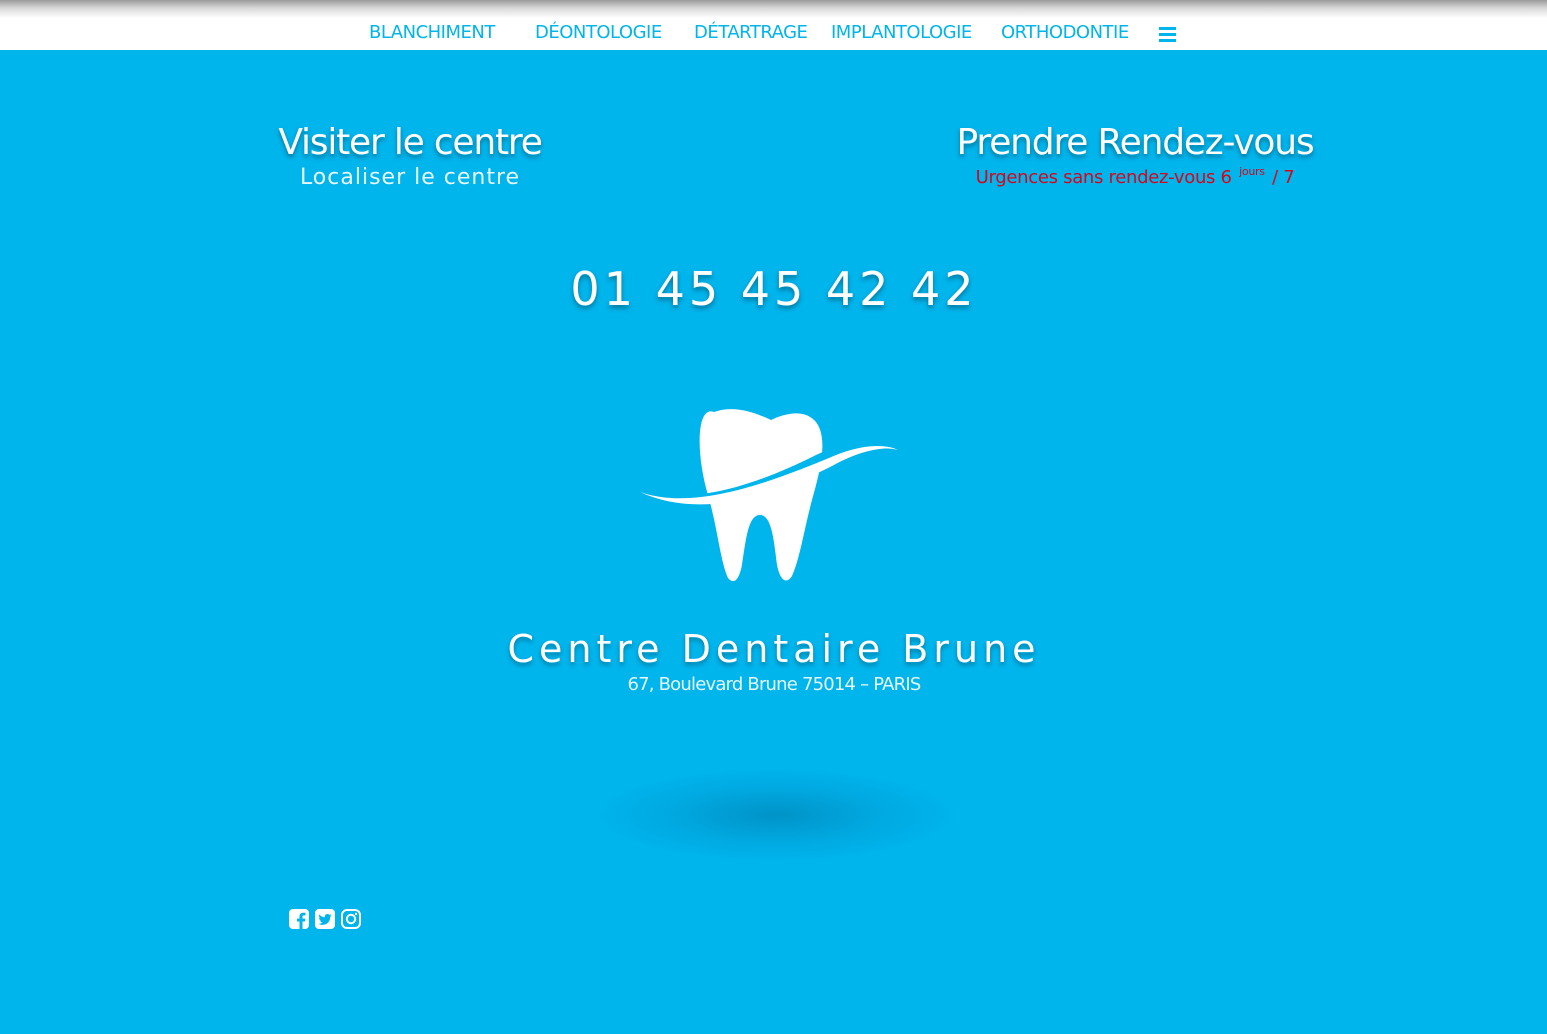 The width and height of the screenshot is (1547, 1034). I want to click on nav-item-deontologie: DÉONTOLOGIE, so click(598, 32).